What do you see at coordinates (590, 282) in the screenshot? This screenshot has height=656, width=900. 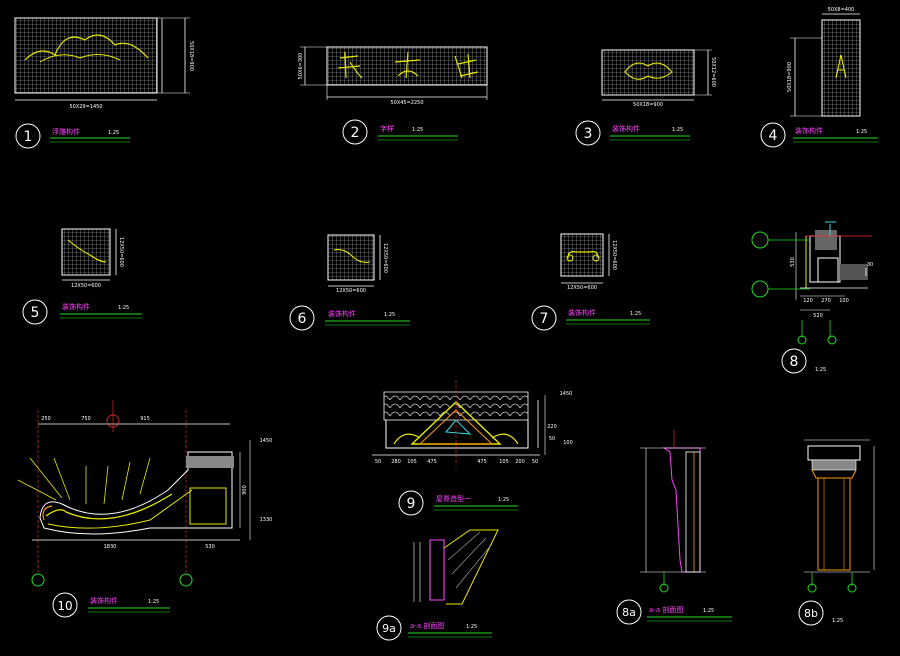 I see `detail-7: 12X50=600 12X50=600 7 装饰构件 1:25` at bounding box center [590, 282].